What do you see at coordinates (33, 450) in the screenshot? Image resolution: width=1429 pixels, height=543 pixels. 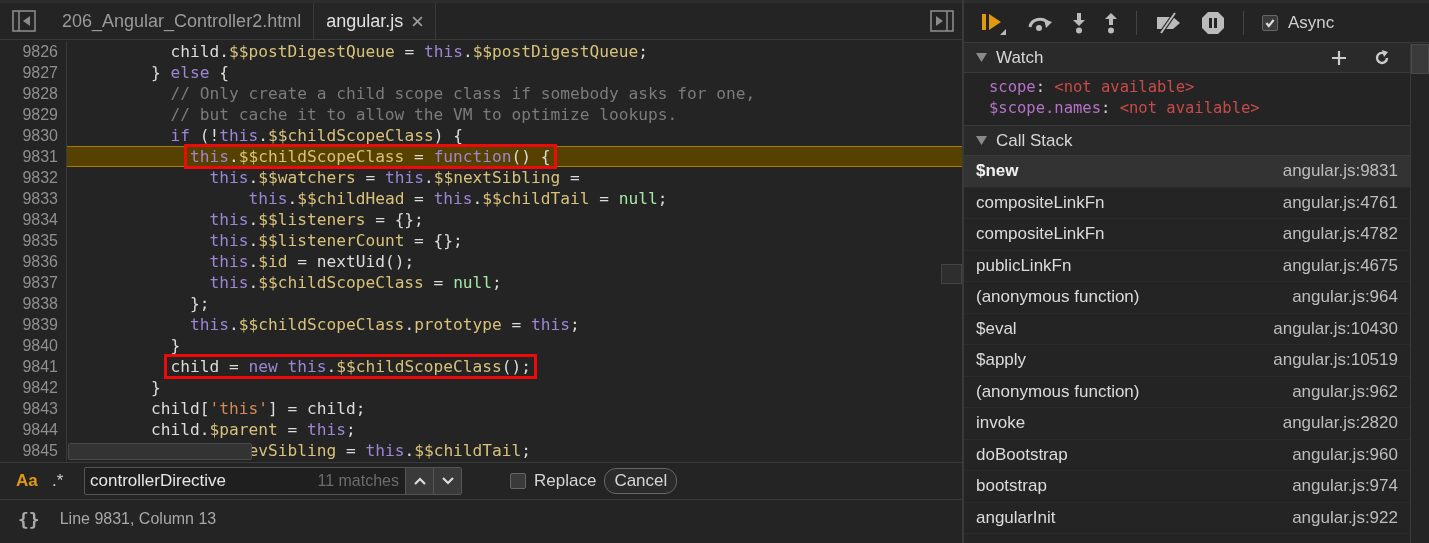 I see `line-number: 9845` at bounding box center [33, 450].